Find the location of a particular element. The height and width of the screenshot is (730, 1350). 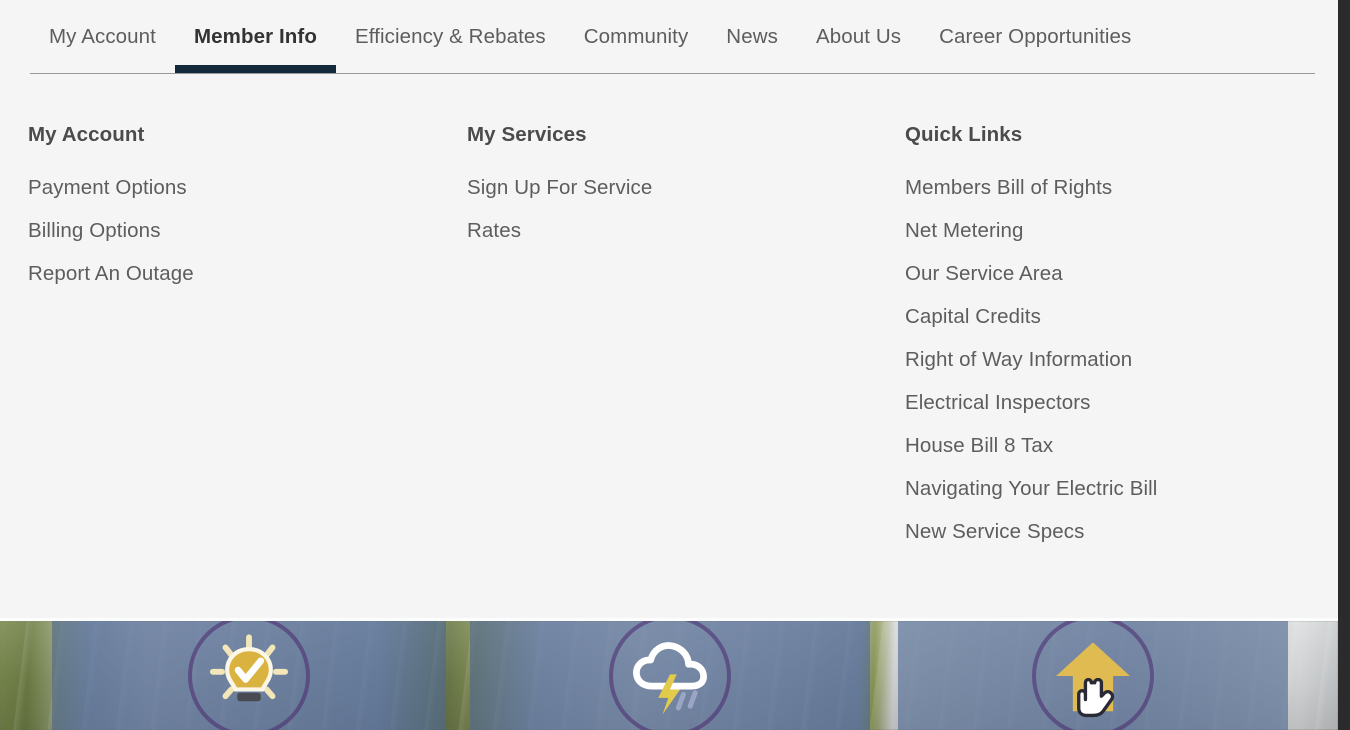

column-title: My Account is located at coordinates (86, 134).